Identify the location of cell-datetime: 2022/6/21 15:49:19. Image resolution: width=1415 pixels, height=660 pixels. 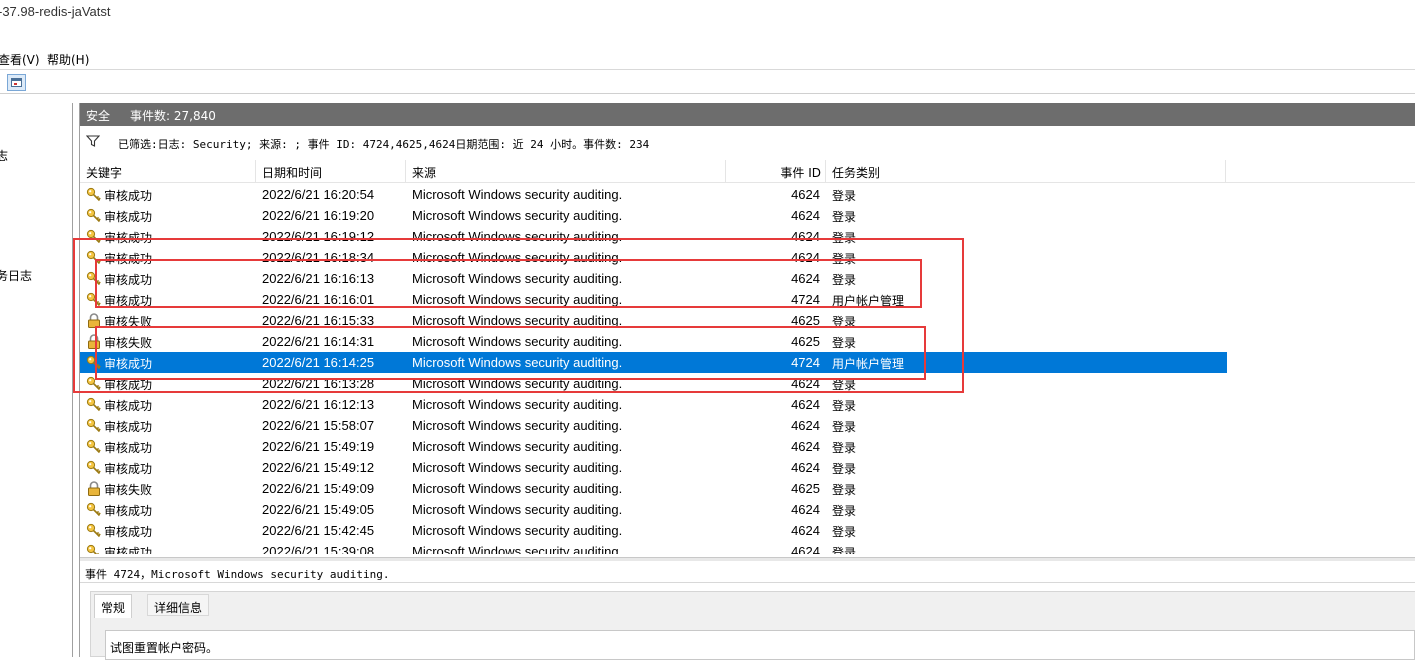
(318, 446).